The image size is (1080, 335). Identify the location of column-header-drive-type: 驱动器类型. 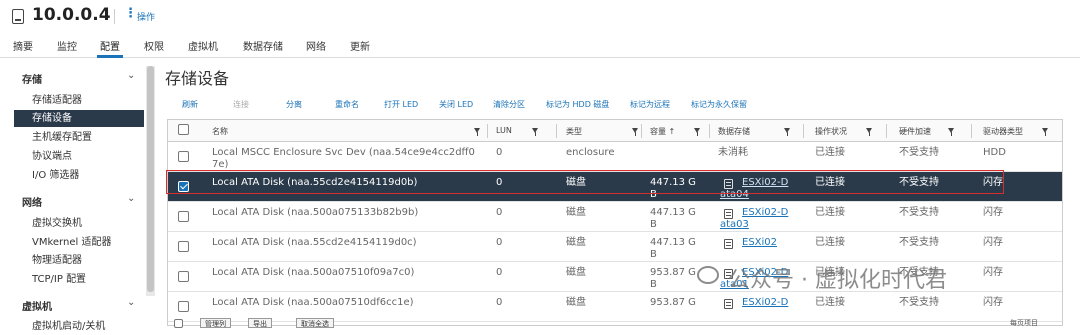
(1003, 131).